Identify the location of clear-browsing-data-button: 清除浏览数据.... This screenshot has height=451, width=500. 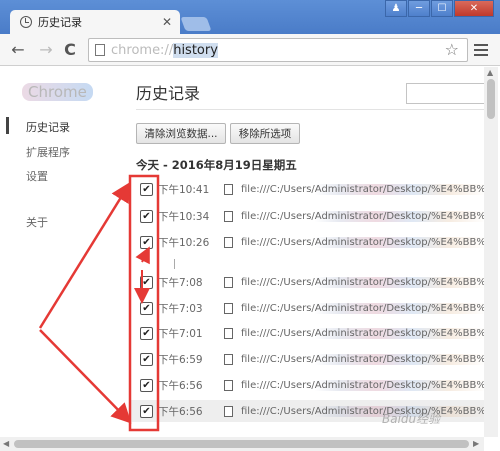
(181, 133).